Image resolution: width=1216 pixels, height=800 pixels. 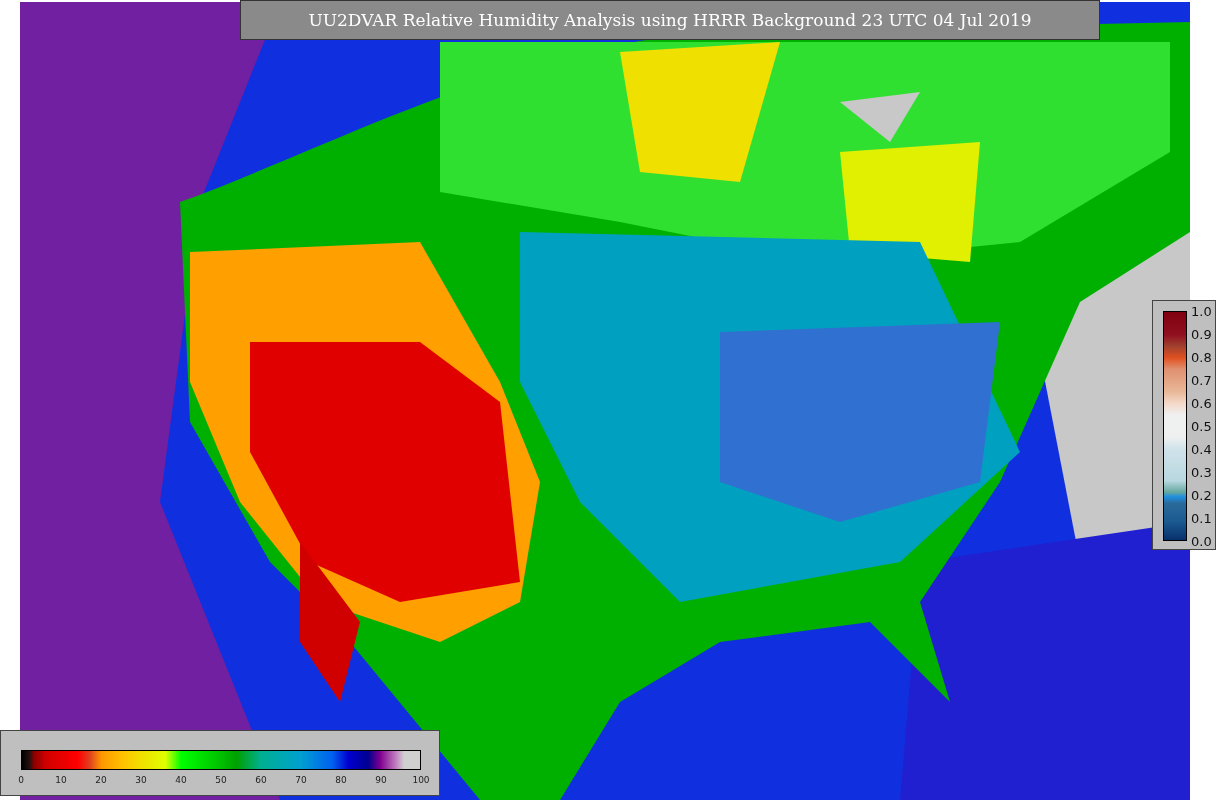 I want to click on tick-label: 10, so click(x=61, y=780).